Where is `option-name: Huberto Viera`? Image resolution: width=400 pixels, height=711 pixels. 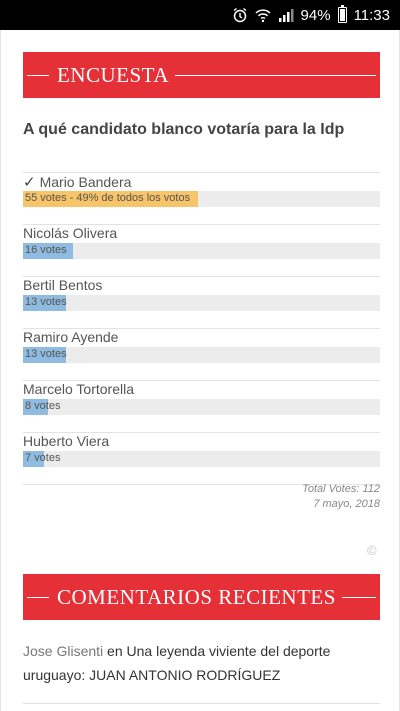
option-name: Huberto Viera is located at coordinates (66, 441).